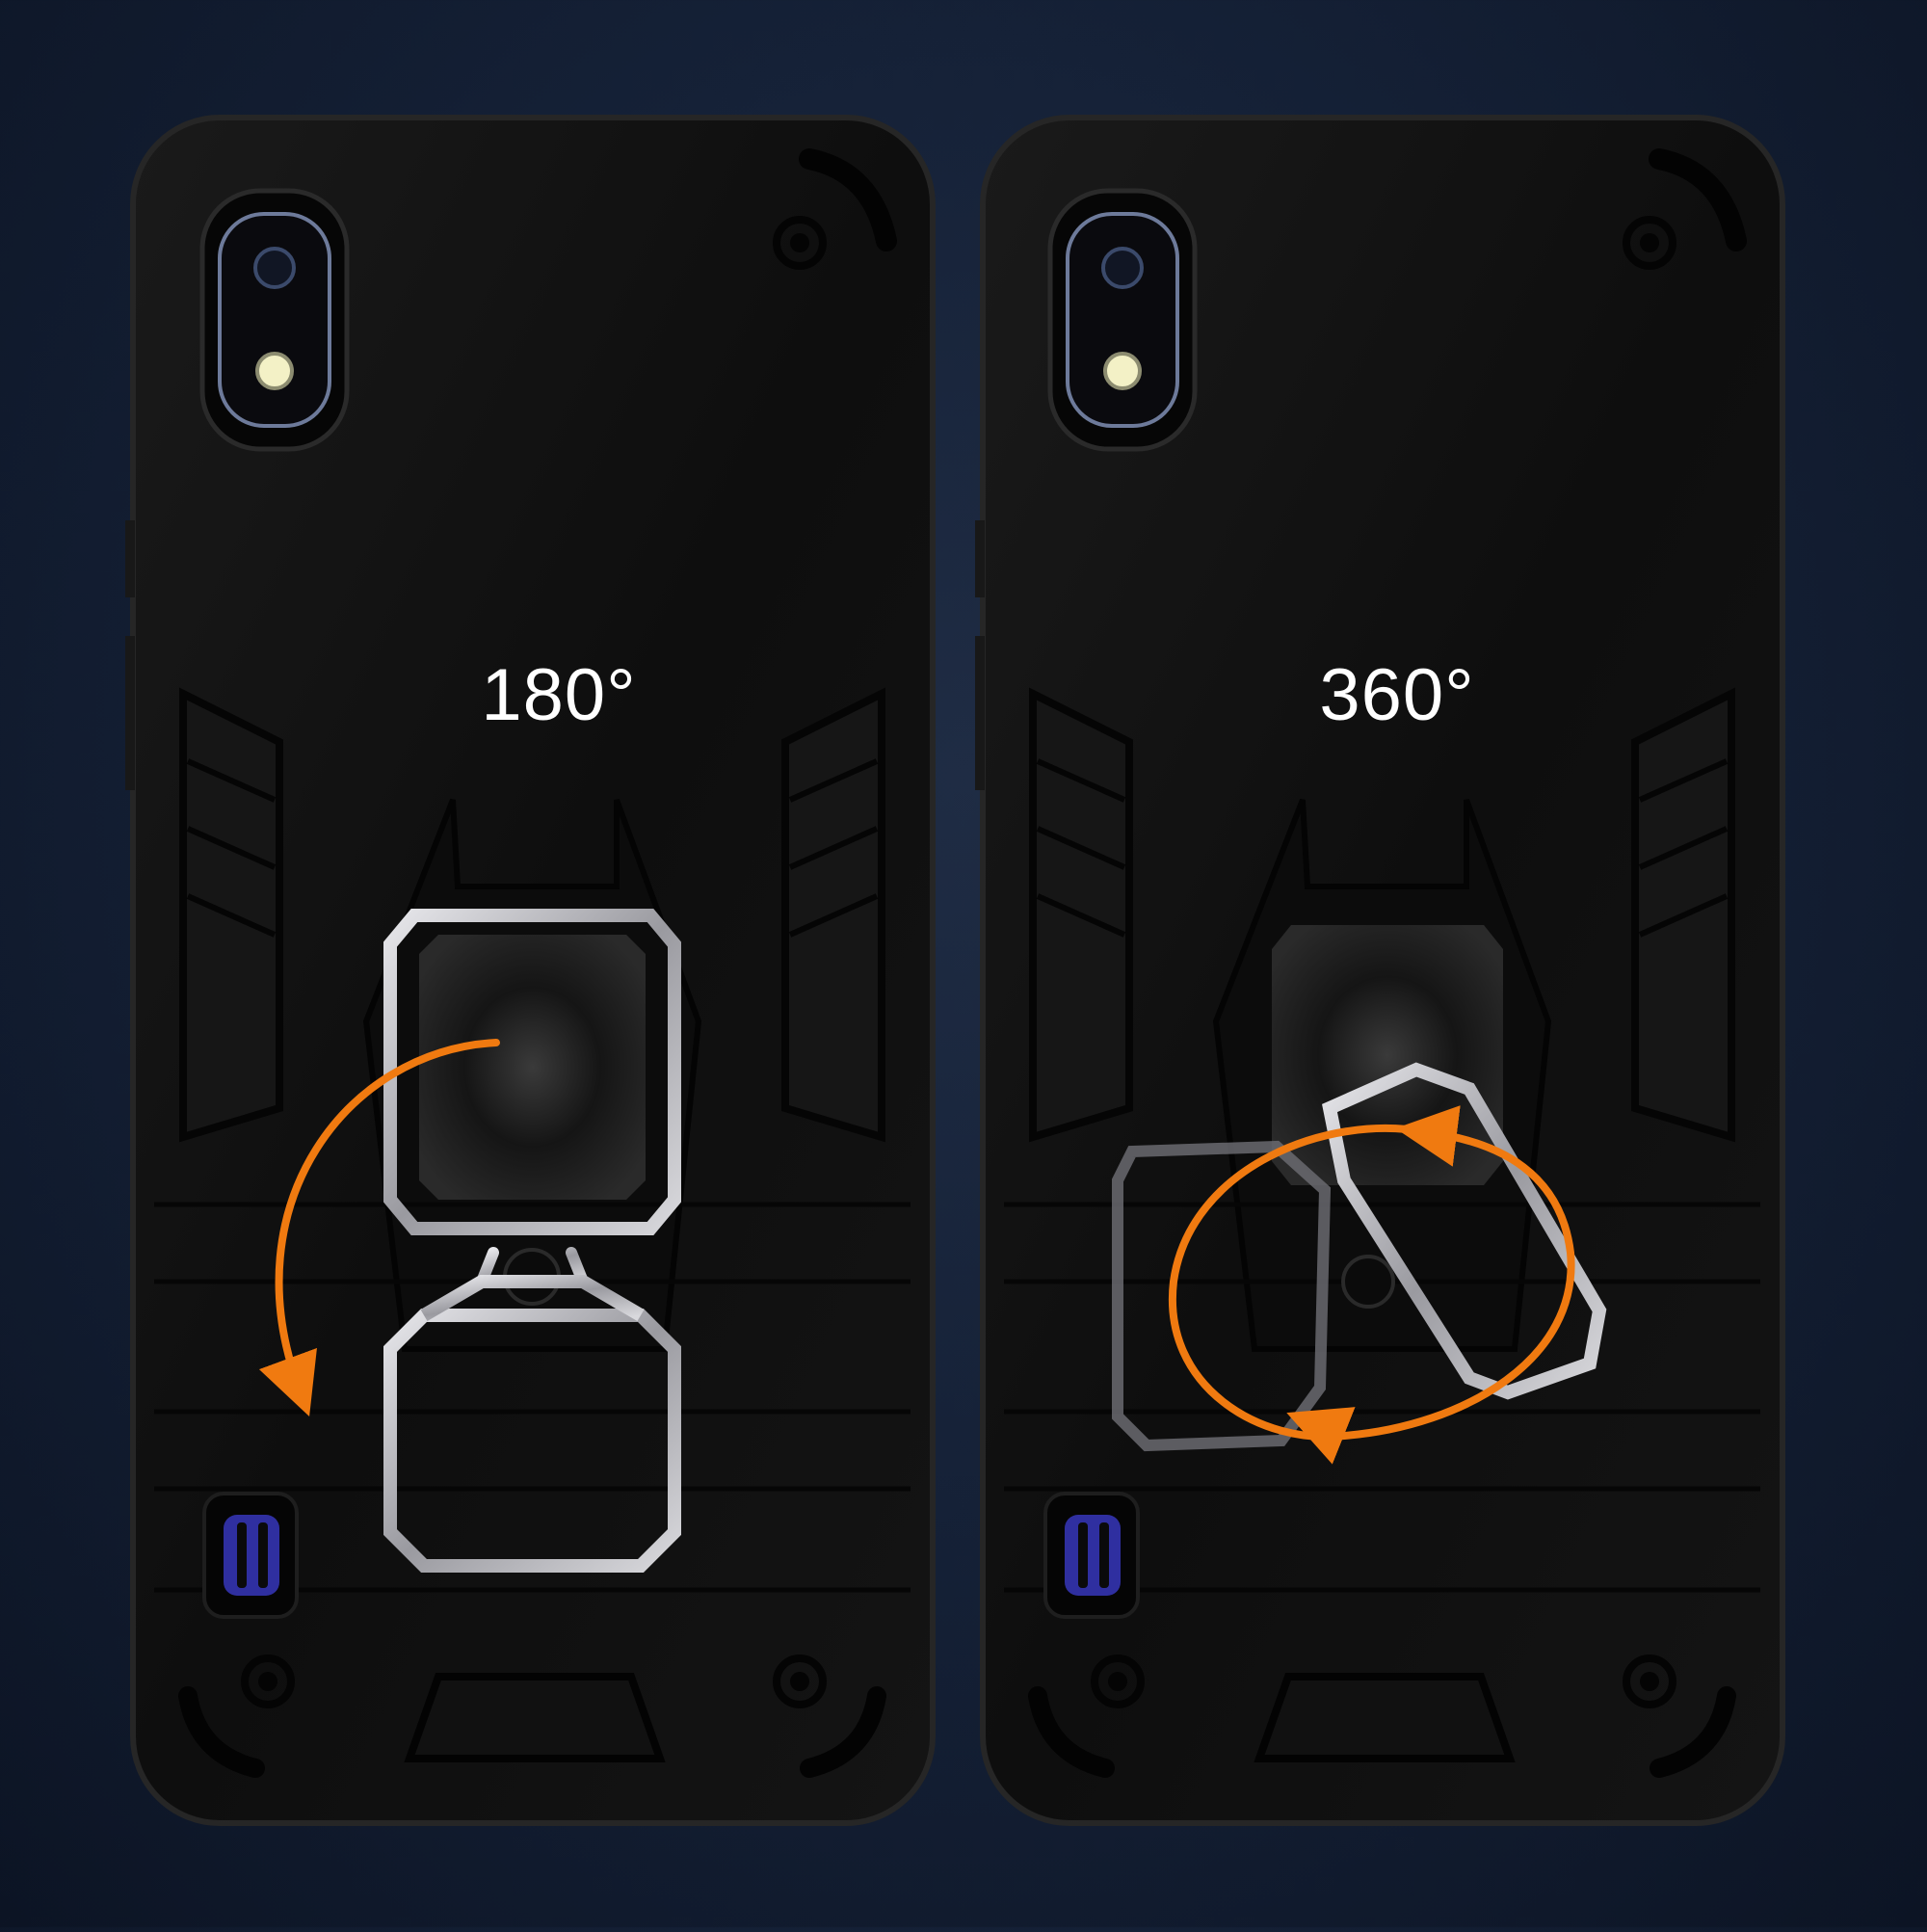 This screenshot has height=1932, width=1927. What do you see at coordinates (1683, 915) in the screenshot?
I see `side-vent-right-b` at bounding box center [1683, 915].